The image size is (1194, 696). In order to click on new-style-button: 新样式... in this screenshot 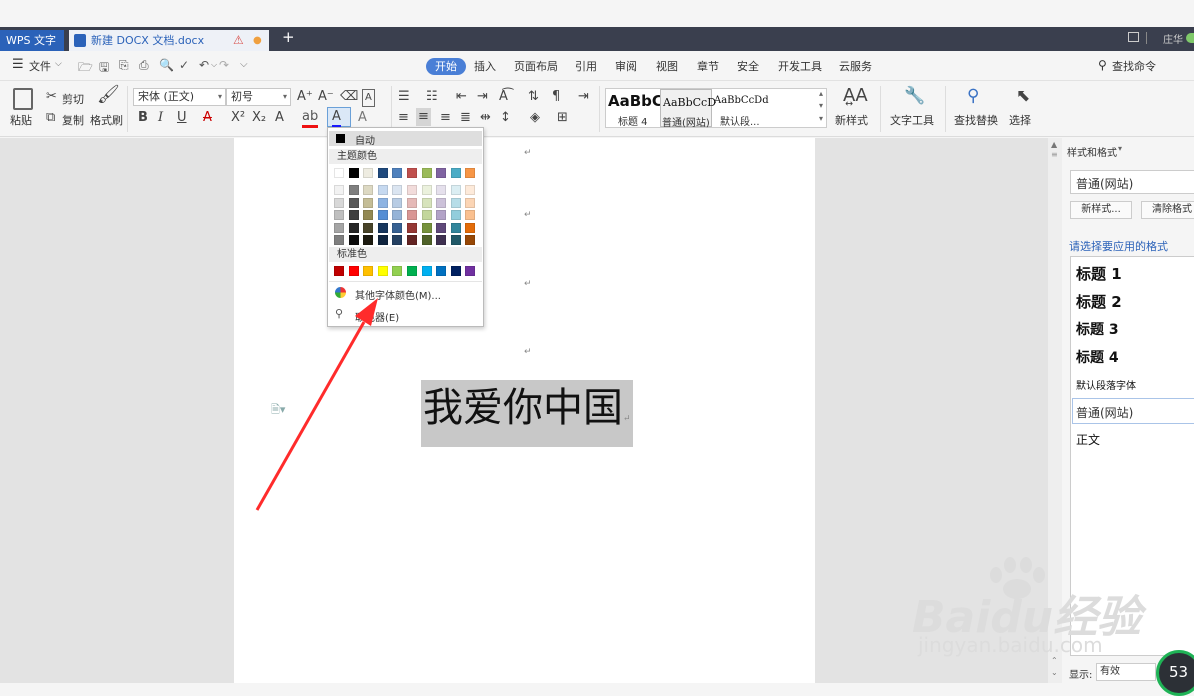, I will do `click(1101, 210)`.